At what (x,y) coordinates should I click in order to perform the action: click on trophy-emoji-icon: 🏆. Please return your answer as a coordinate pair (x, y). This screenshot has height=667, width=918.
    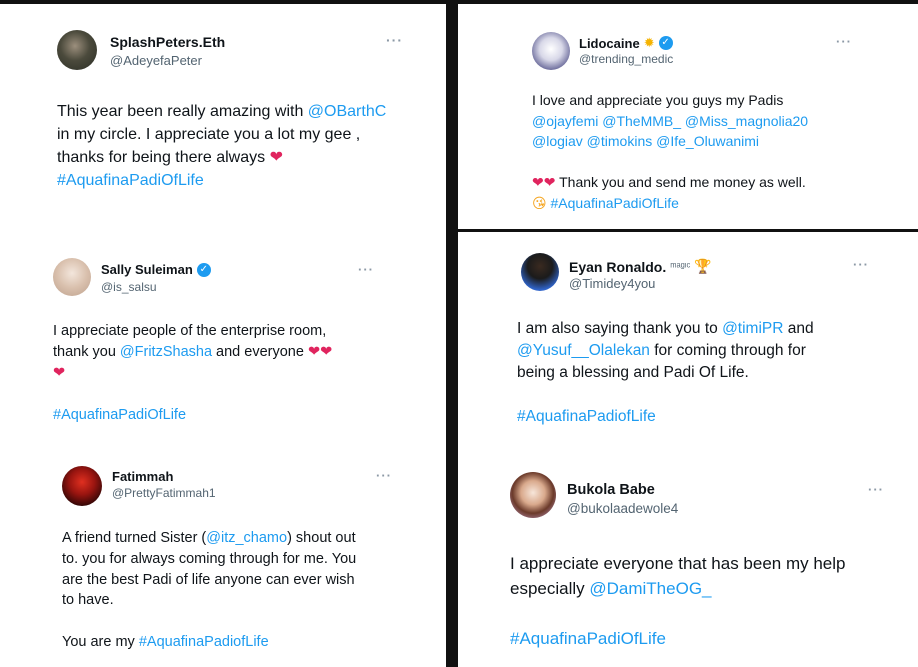
    Looking at the image, I should click on (703, 266).